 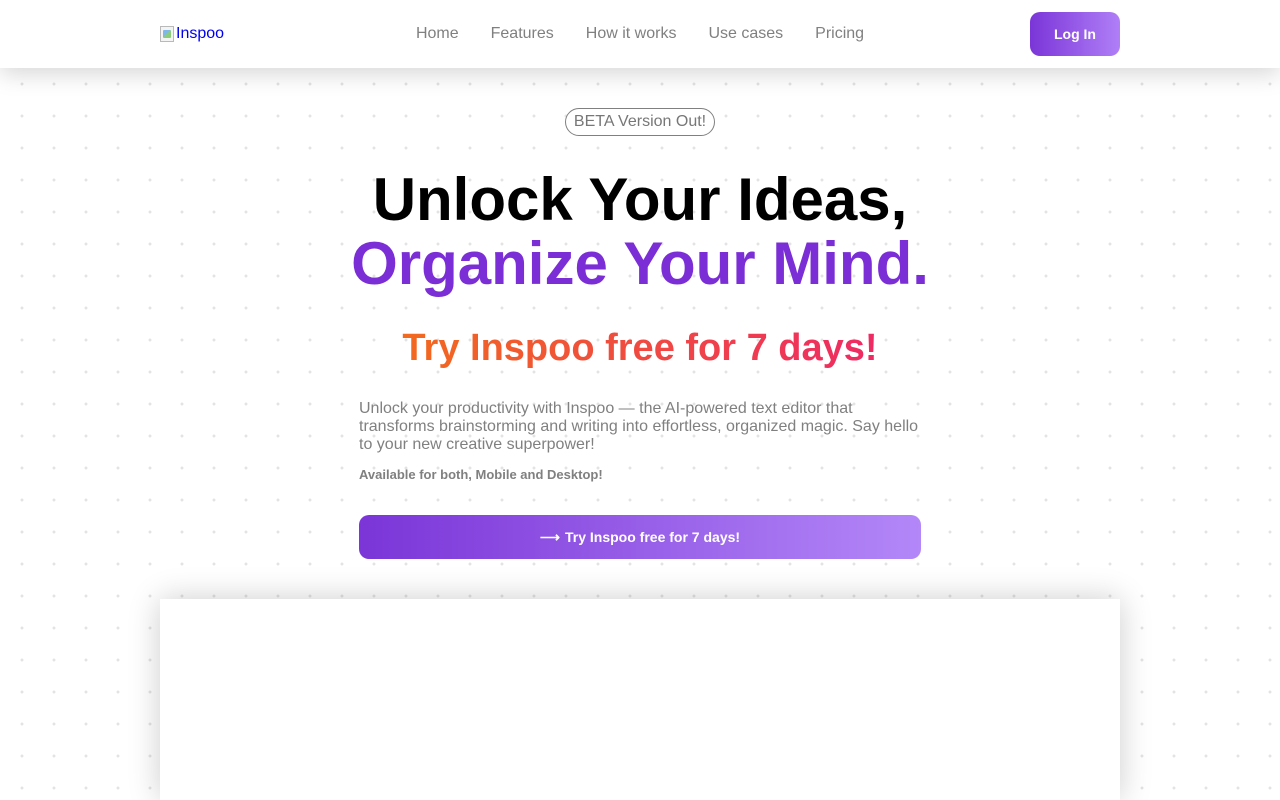 I want to click on try-free-button-label: Try Inspoo free for 7 days!, so click(x=653, y=537).